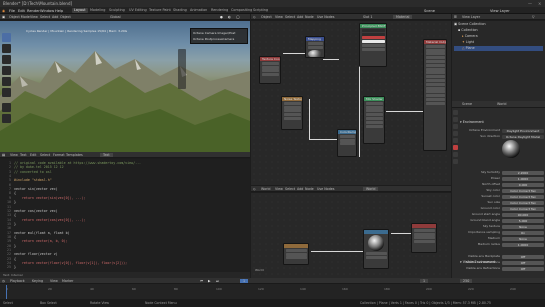  What do you see at coordinates (371, 189) in the screenshot?
I see `world-selector: World` at bounding box center [371, 189].